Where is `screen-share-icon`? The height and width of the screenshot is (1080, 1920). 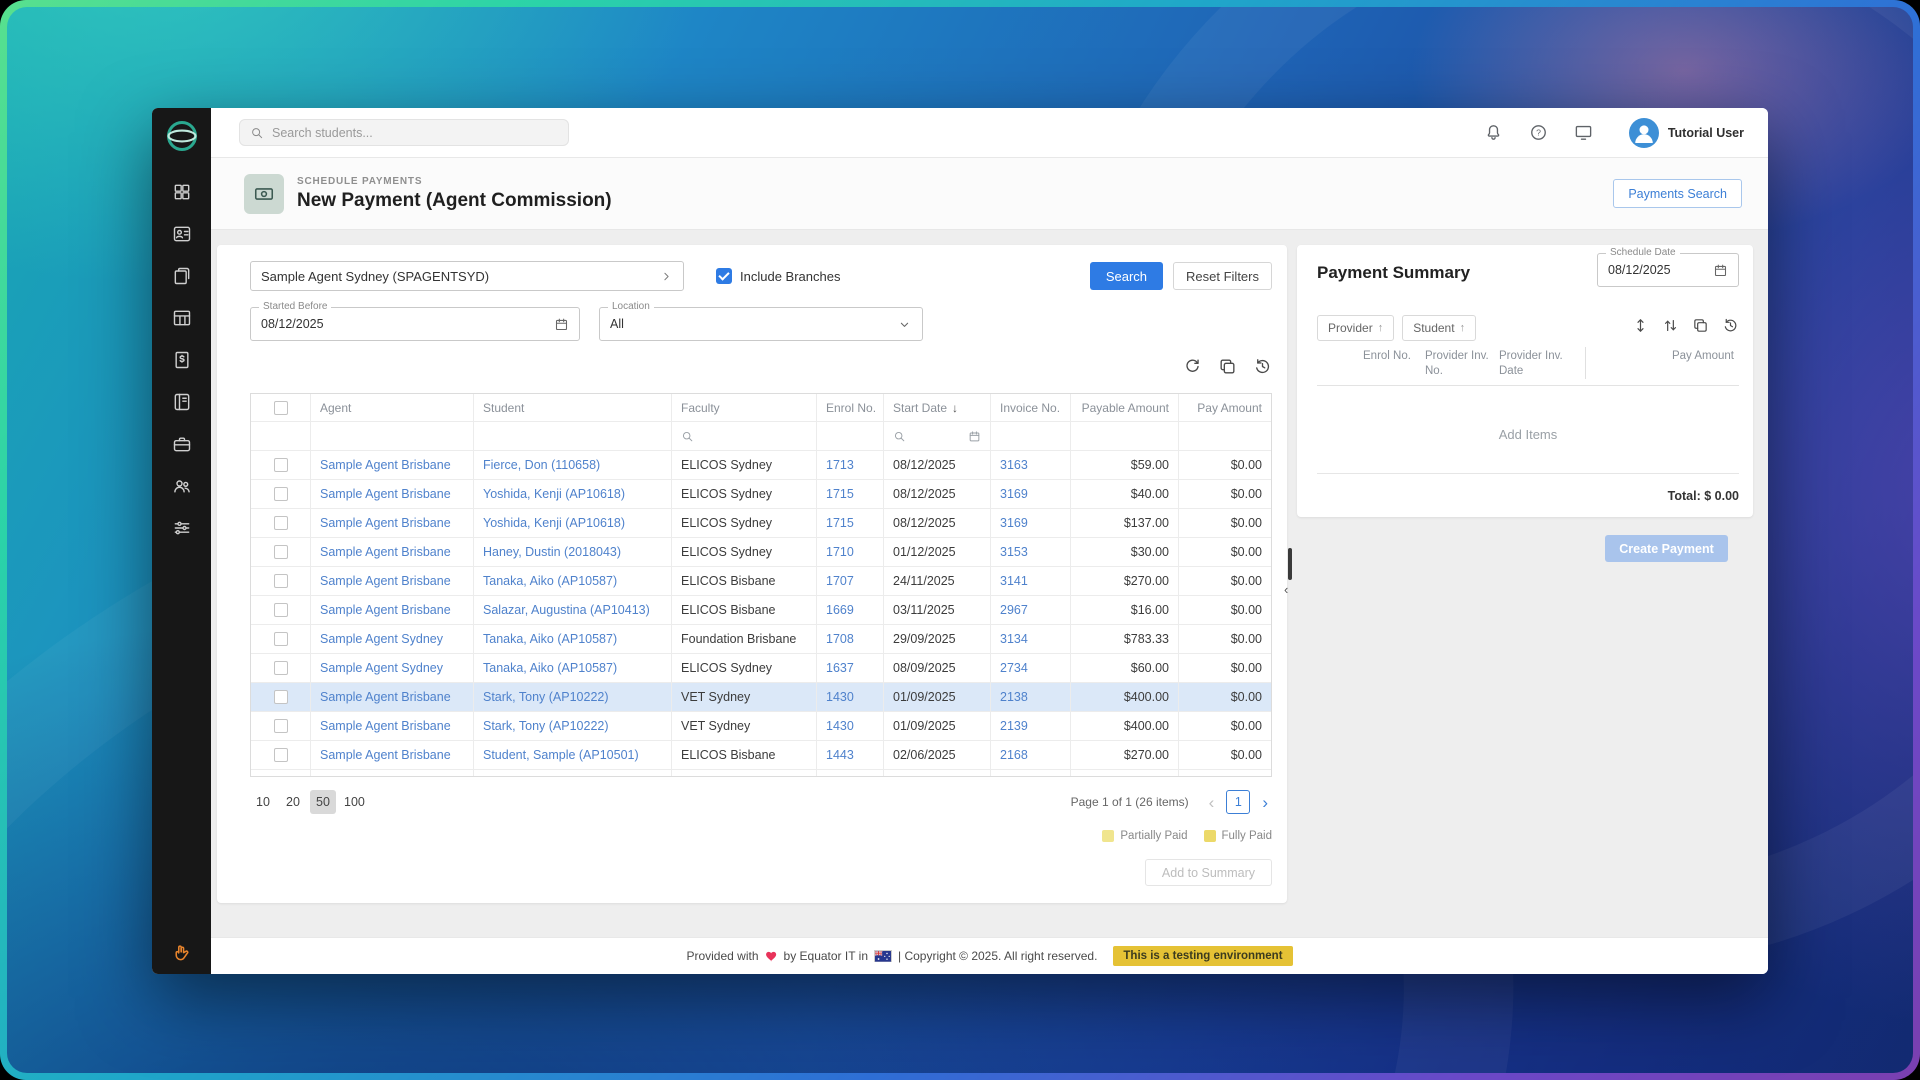 screen-share-icon is located at coordinates (1583, 132).